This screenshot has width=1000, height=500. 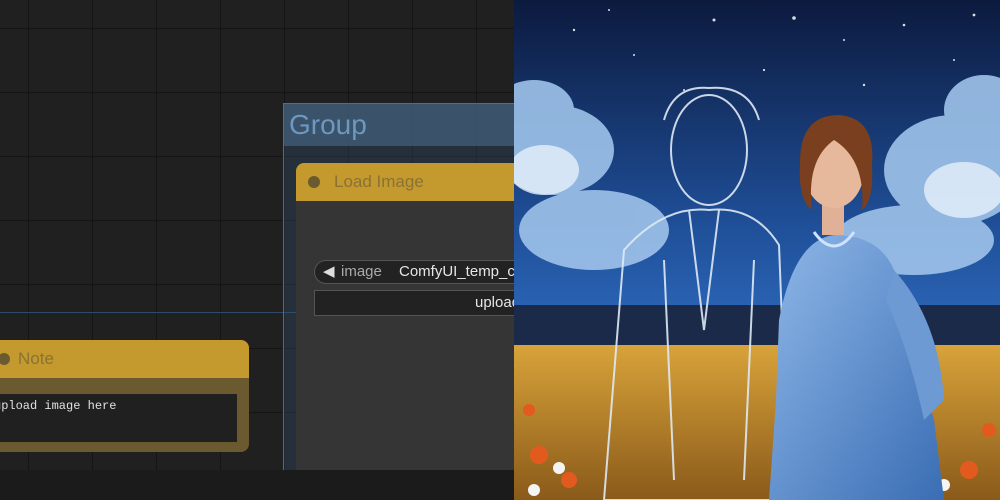 I want to click on combo-label: image, so click(x=361, y=271).